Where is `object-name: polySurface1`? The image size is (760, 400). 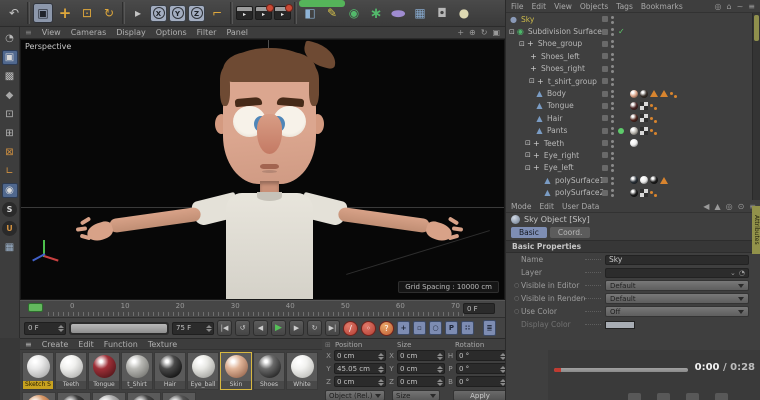 object-name: polySurface1 is located at coordinates (579, 180).